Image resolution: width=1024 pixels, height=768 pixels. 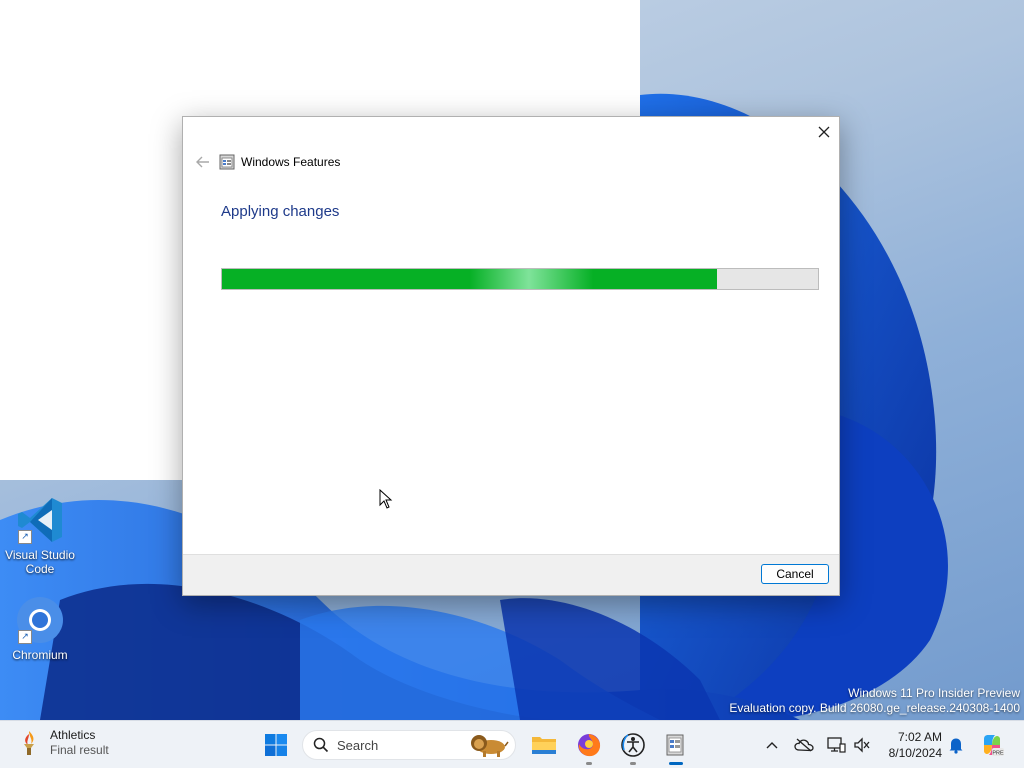 What do you see at coordinates (511, 162) in the screenshot?
I see `dialog-titlebar: Windows Features` at bounding box center [511, 162].